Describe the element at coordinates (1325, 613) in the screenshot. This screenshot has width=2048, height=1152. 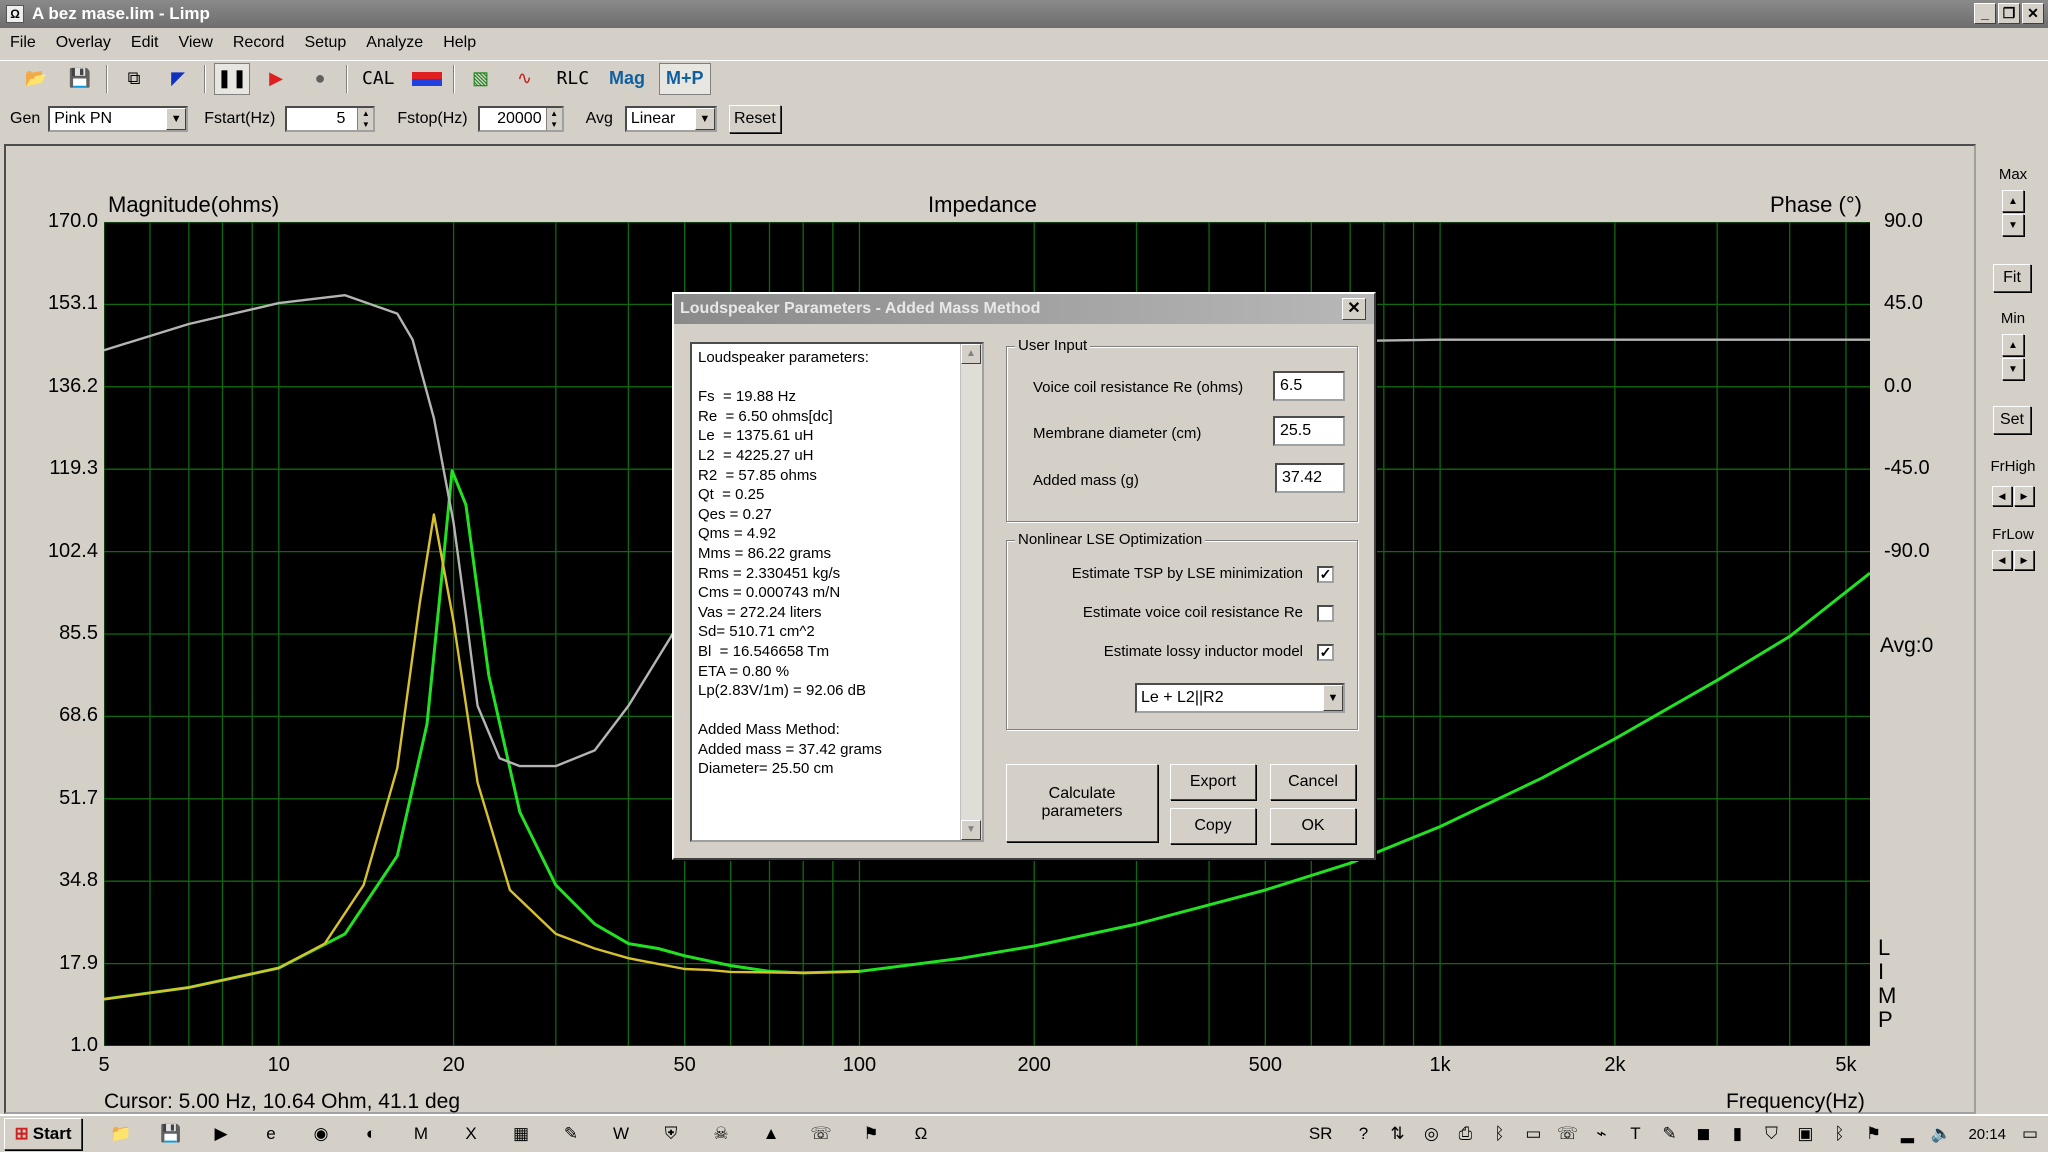
I see `estimate-re-checkbox` at that location.